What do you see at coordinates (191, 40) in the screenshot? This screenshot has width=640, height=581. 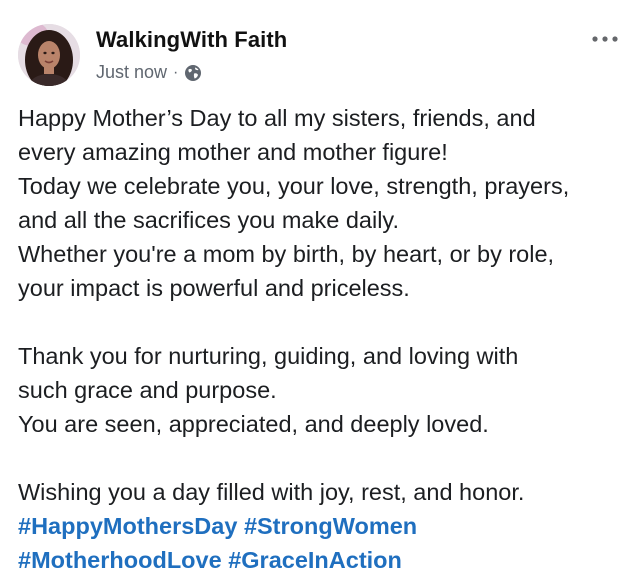 I see `author-name: WalkingWith Faith` at bounding box center [191, 40].